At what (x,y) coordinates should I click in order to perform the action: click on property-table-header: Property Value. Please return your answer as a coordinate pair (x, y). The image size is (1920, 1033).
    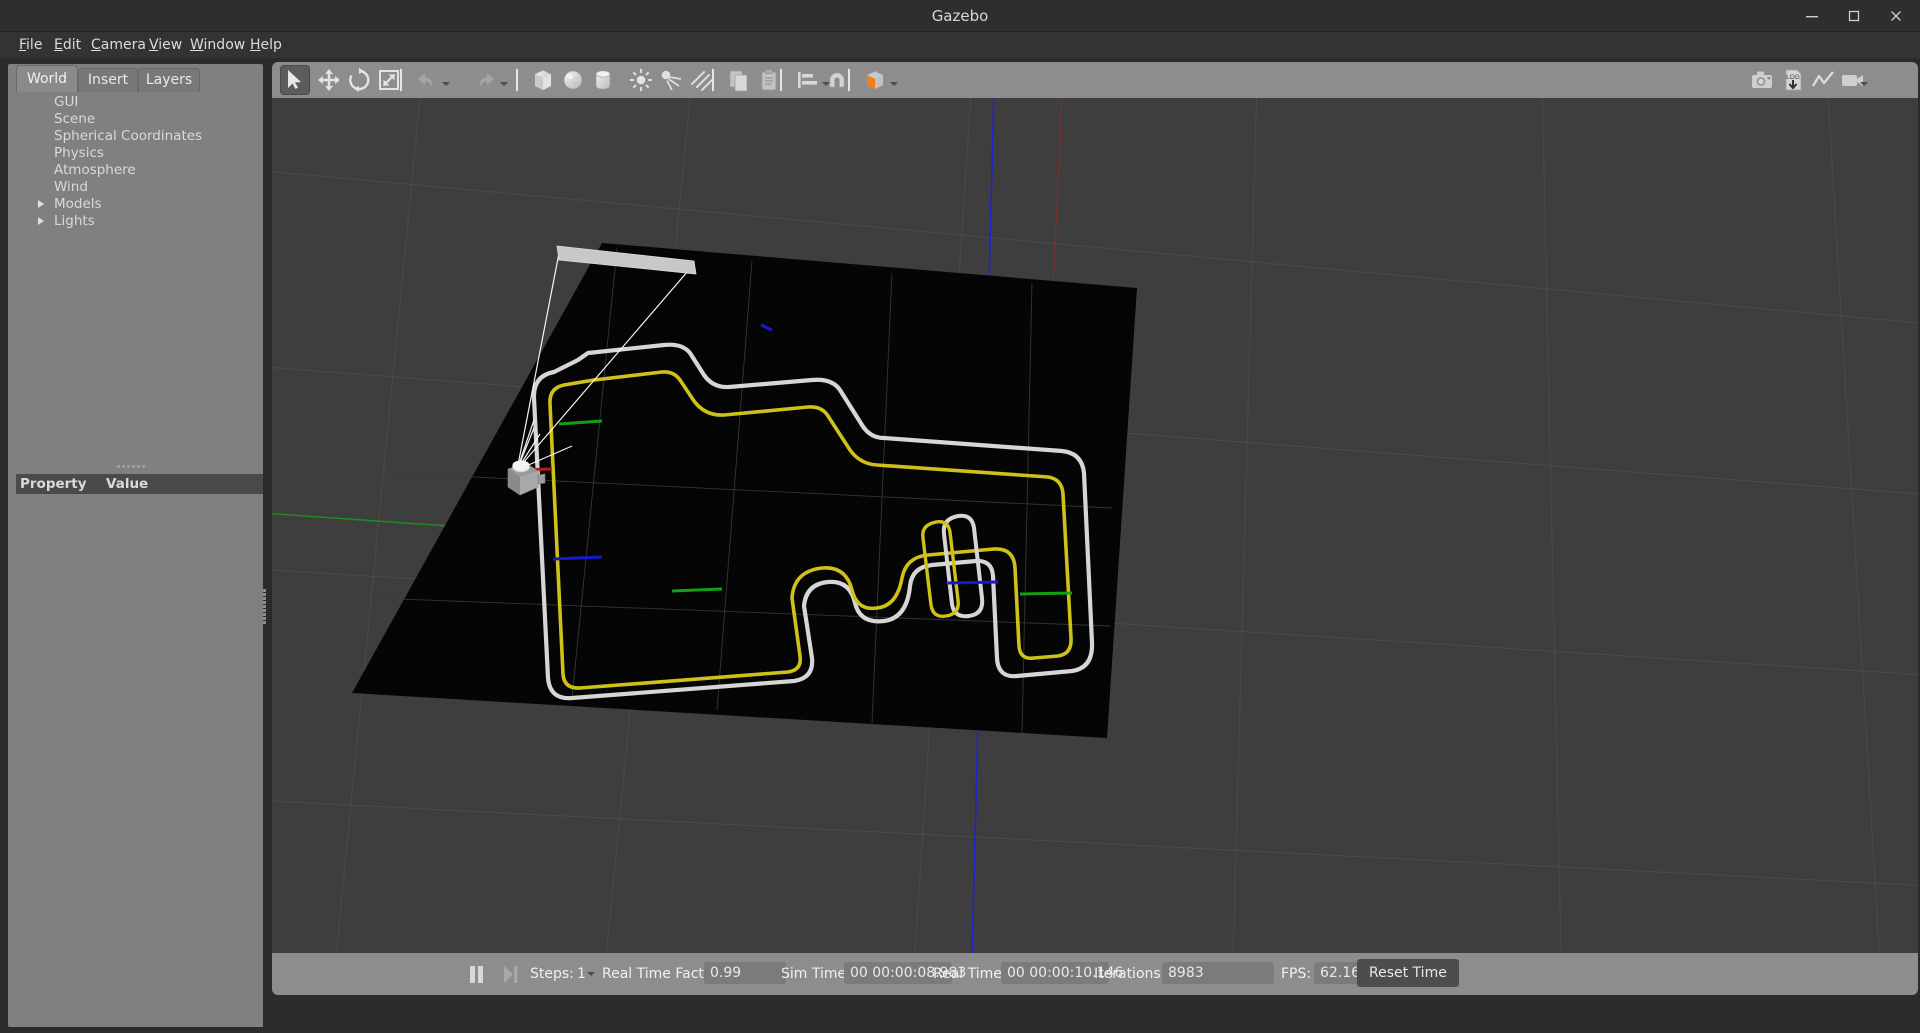
    Looking at the image, I should click on (139, 484).